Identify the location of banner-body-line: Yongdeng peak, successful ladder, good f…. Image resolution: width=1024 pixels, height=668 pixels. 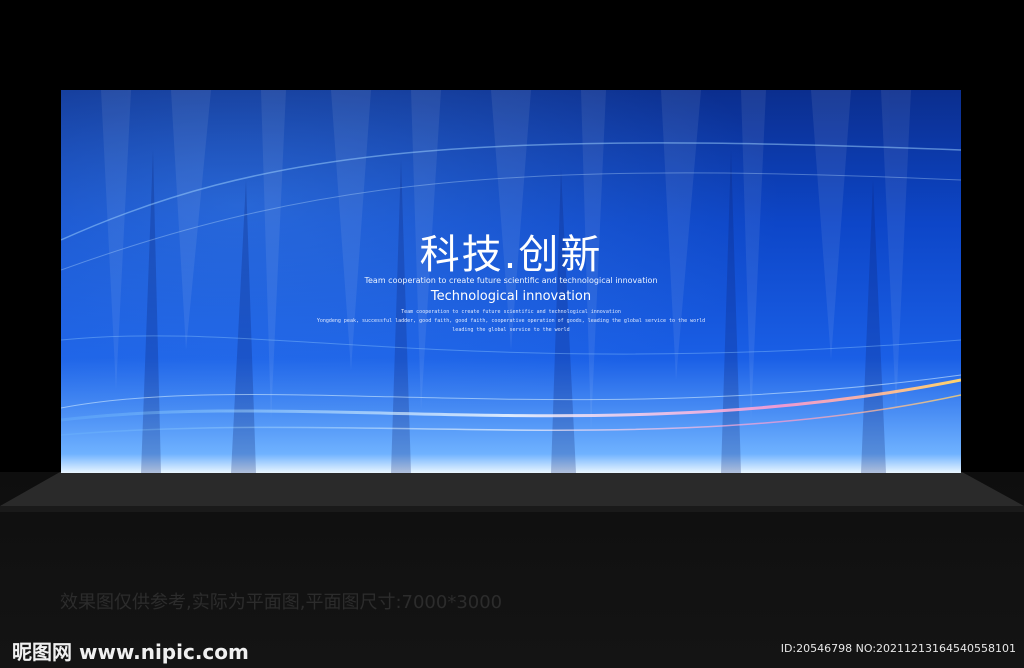
(511, 321).